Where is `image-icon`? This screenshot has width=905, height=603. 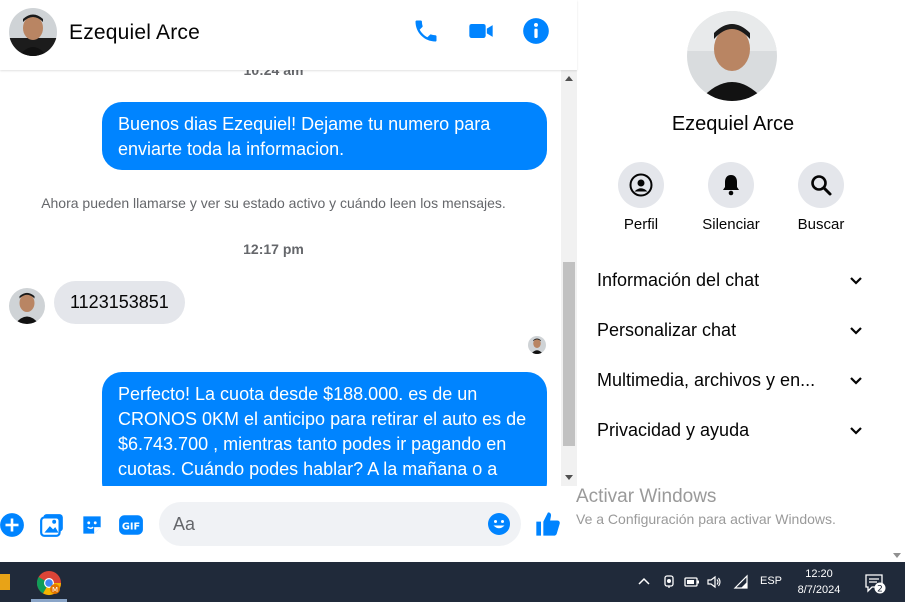 image-icon is located at coordinates (52, 525).